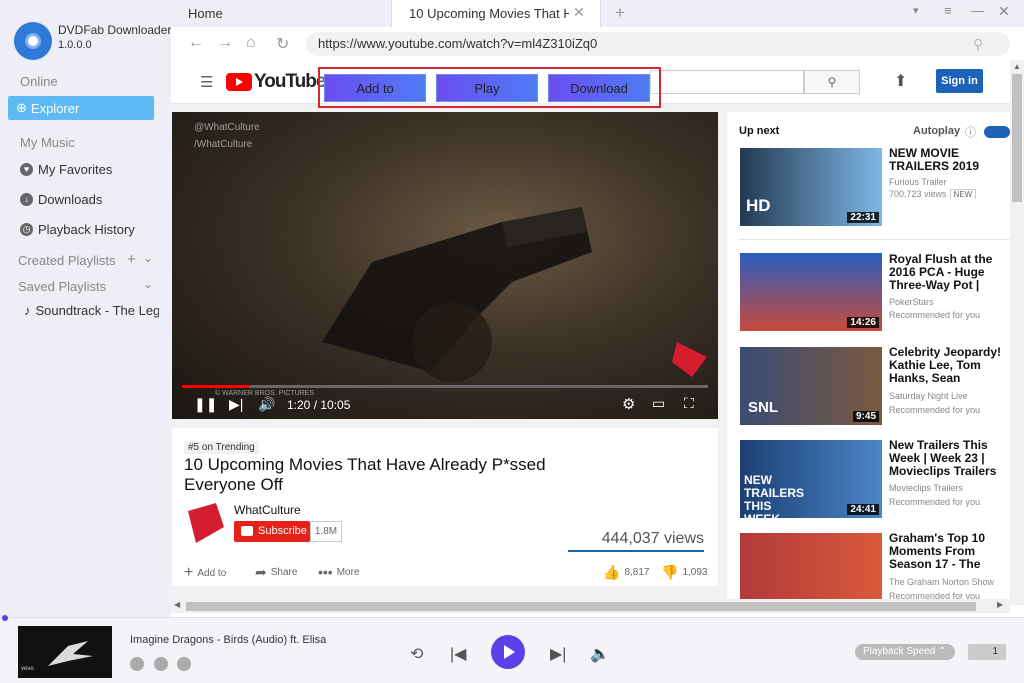 The height and width of the screenshot is (683, 1024). I want to click on view-count: 444,037 views, so click(652, 538).